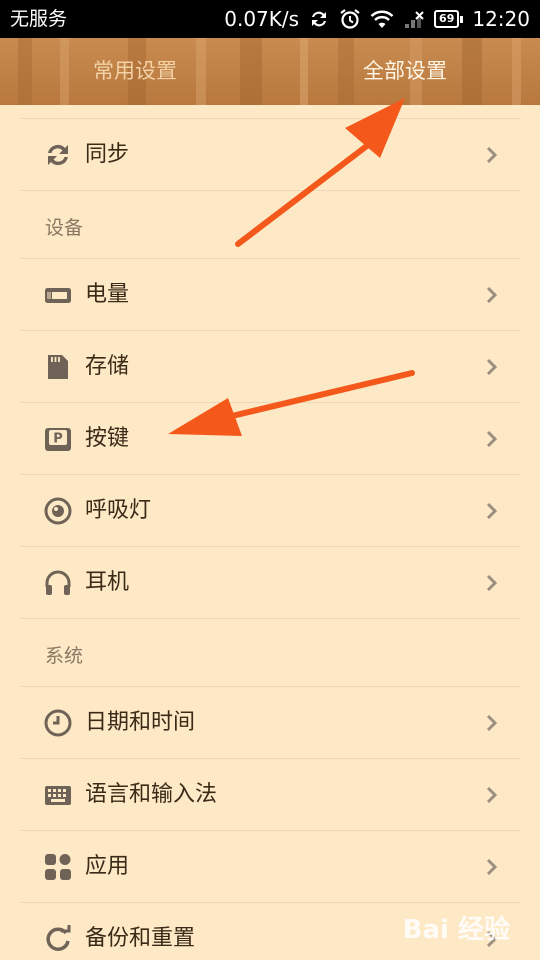 The width and height of the screenshot is (540, 960). I want to click on backup-restore-icon, so click(58, 938).